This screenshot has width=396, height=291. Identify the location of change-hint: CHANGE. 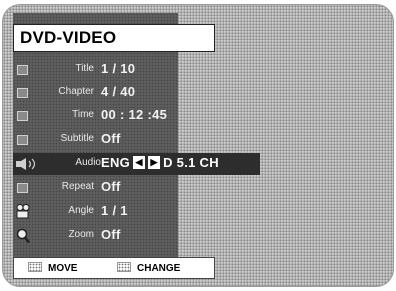
(148, 268).